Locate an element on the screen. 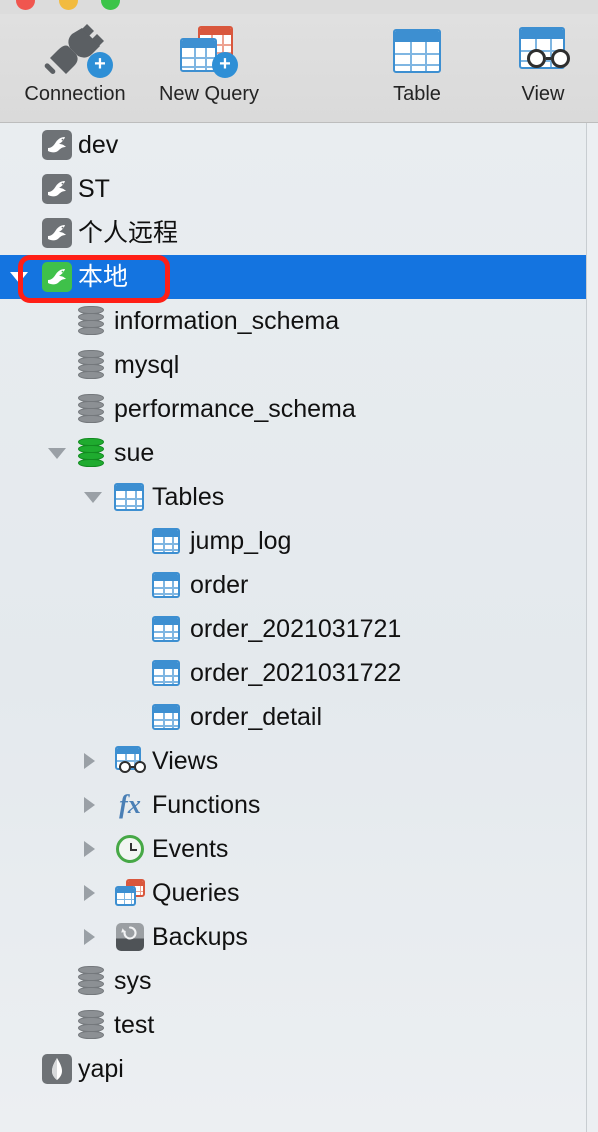 This screenshot has height=1132, width=598. tree-item-information_schema: information_schema is located at coordinates (293, 321).